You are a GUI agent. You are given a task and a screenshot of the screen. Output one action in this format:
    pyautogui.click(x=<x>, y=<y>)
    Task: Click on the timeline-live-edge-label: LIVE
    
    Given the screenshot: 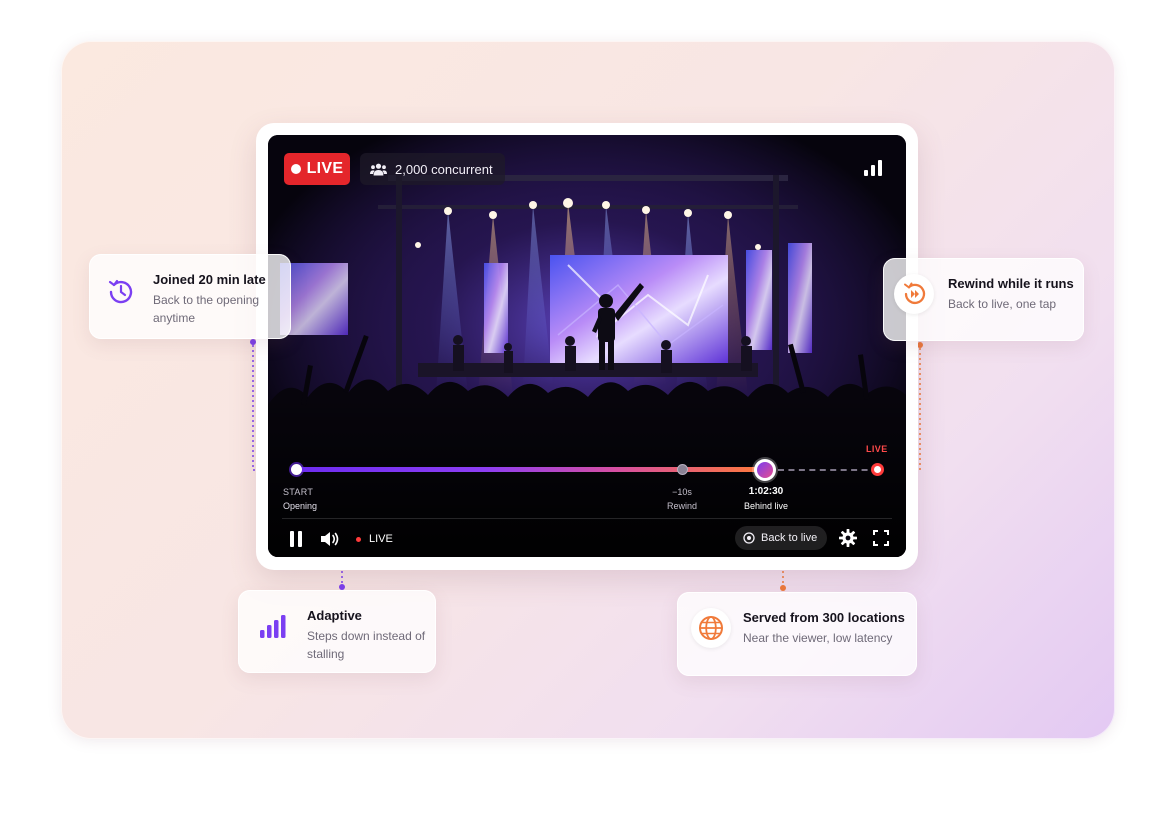 What is the action you would take?
    pyautogui.click(x=877, y=449)
    